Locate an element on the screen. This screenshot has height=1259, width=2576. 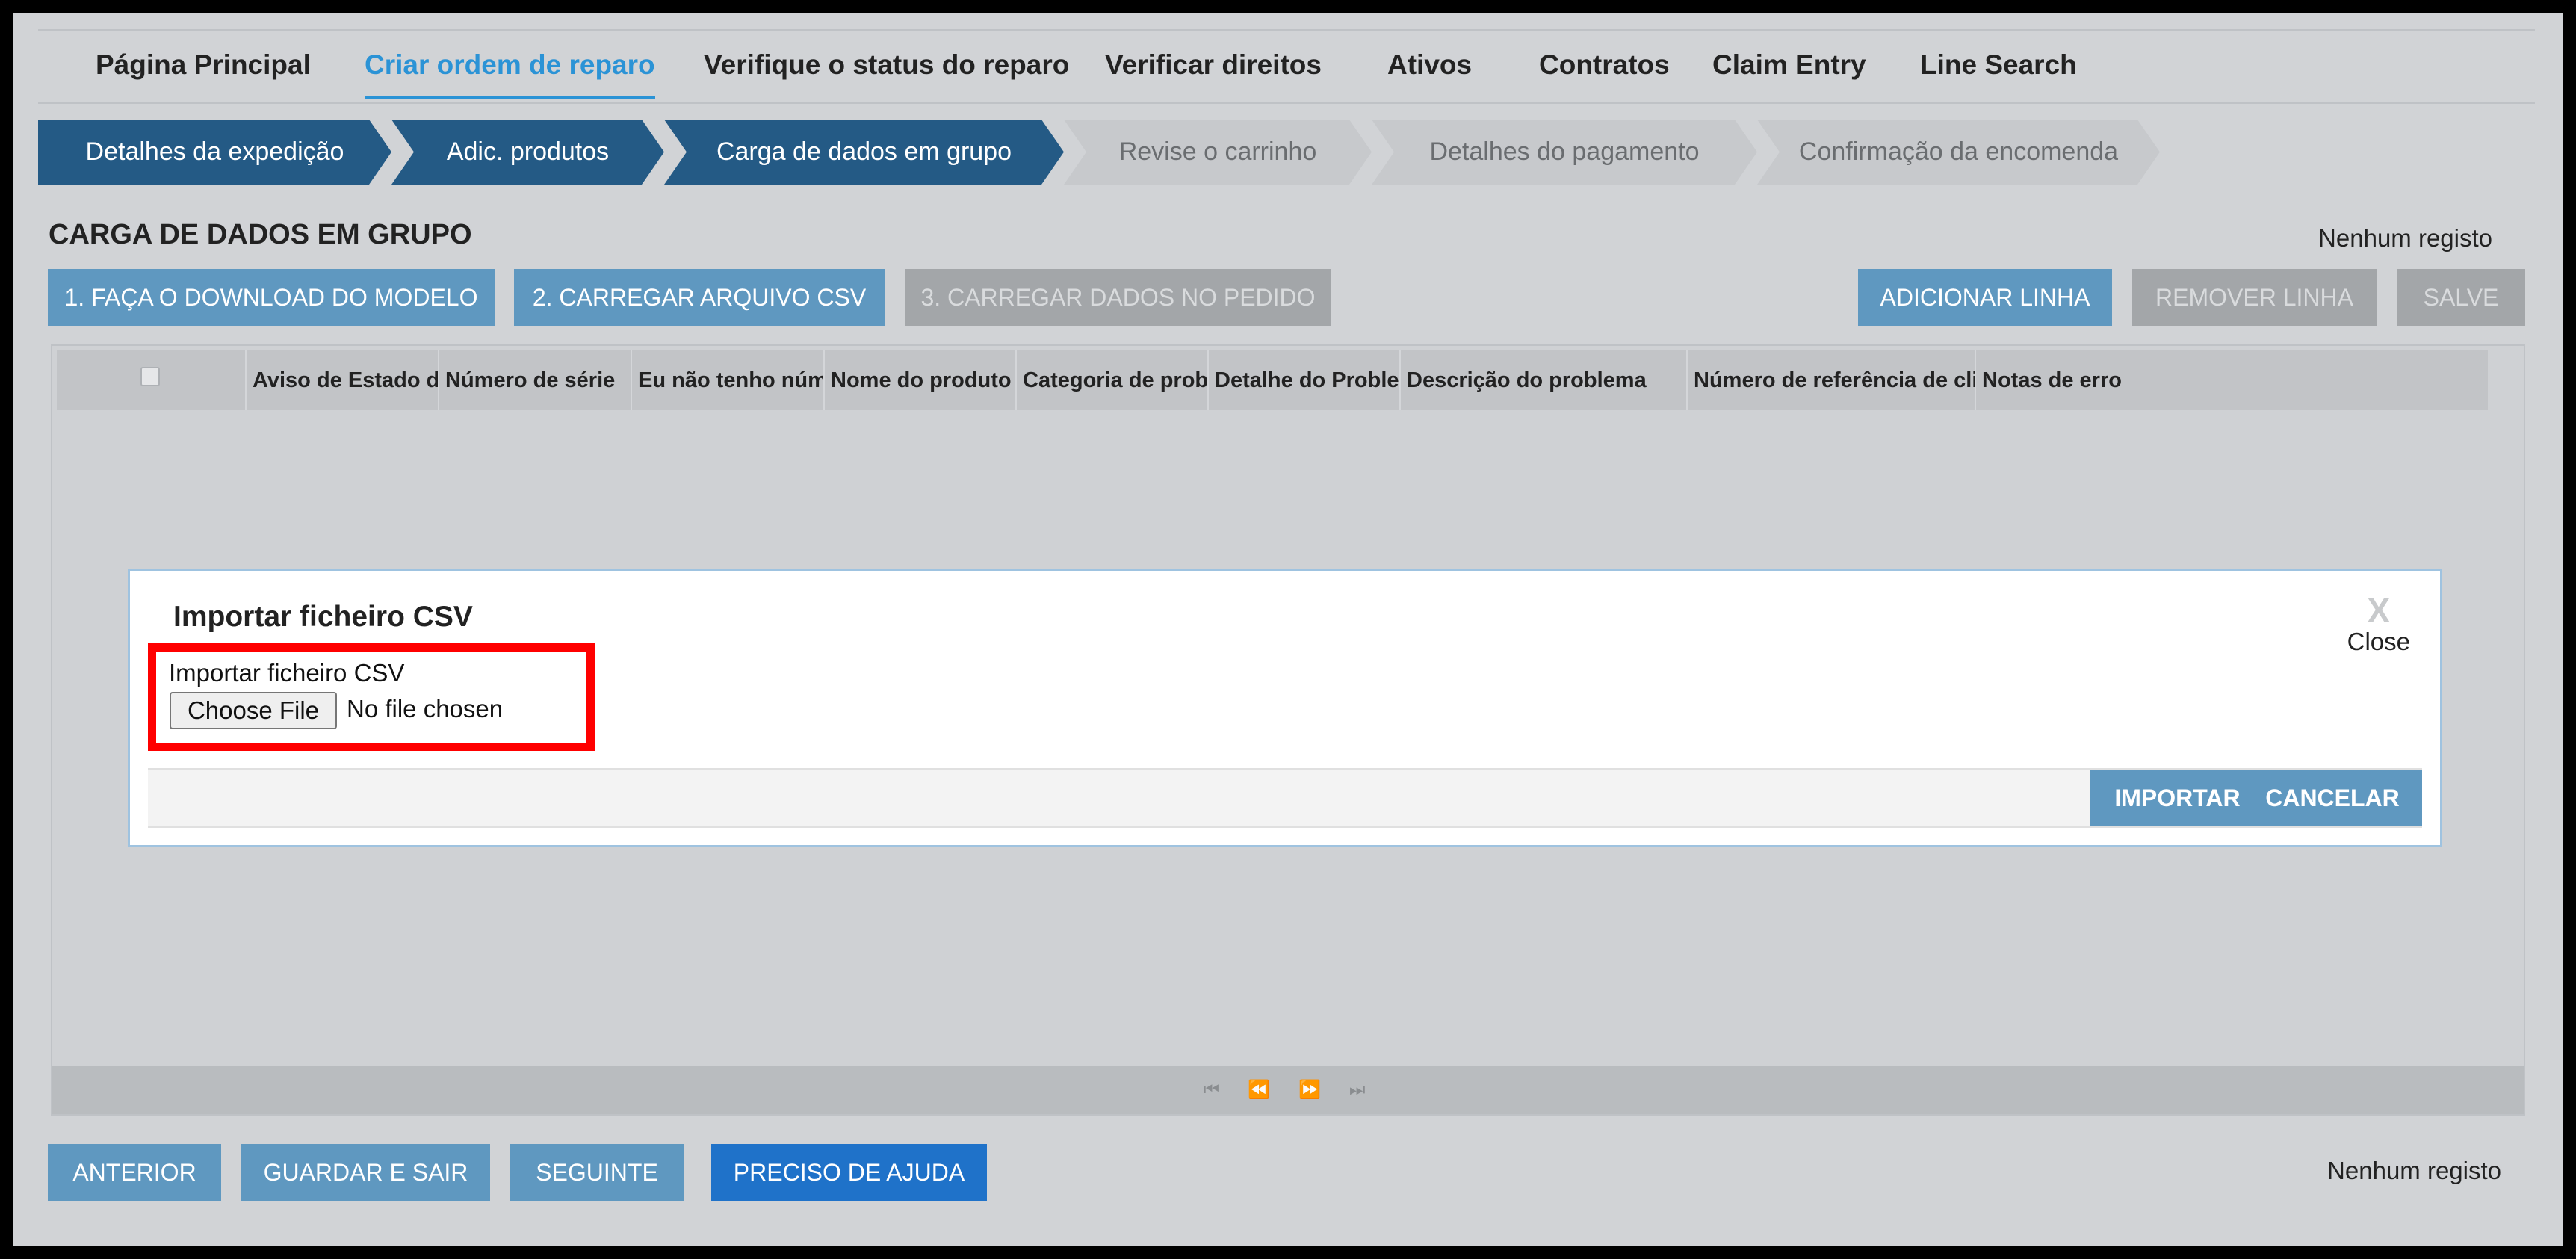
step-payment-details: Detalhes do pagamento is located at coordinates (1564, 152).